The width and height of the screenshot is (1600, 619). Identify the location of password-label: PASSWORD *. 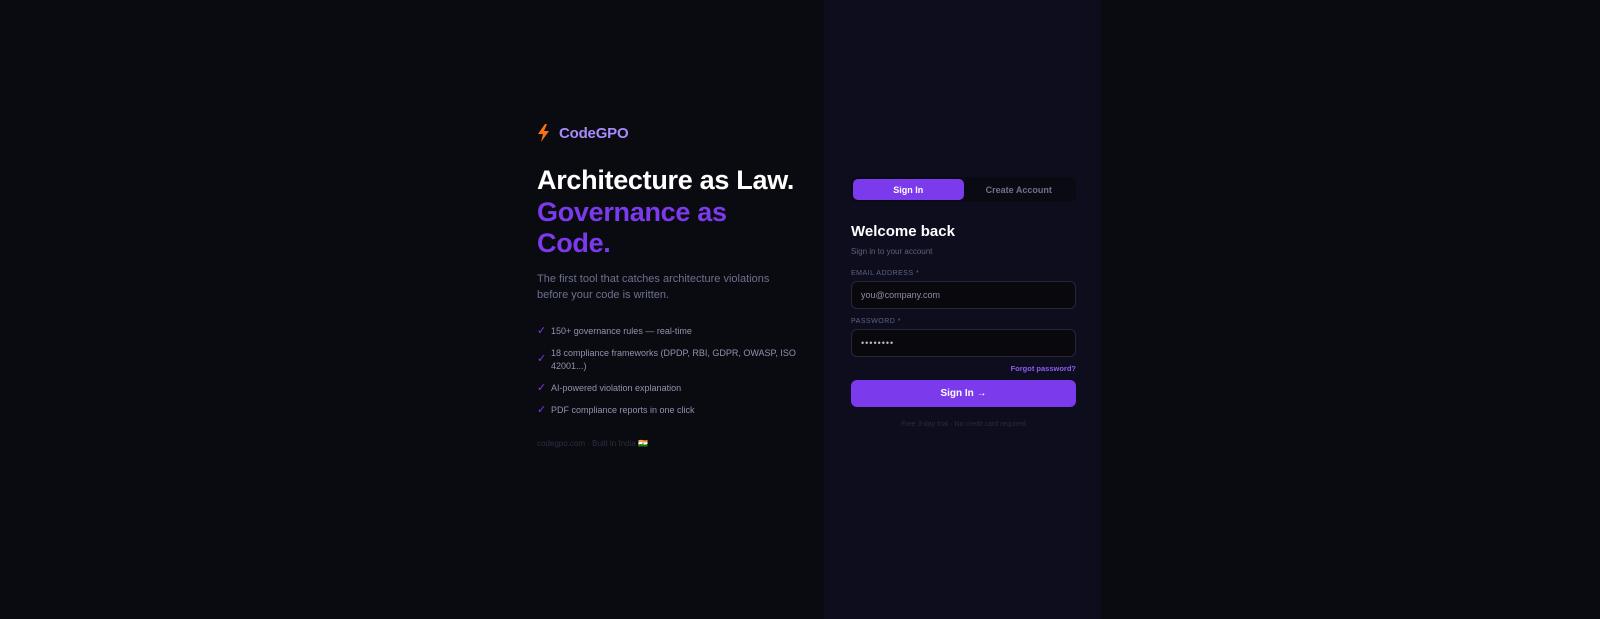
(876, 321).